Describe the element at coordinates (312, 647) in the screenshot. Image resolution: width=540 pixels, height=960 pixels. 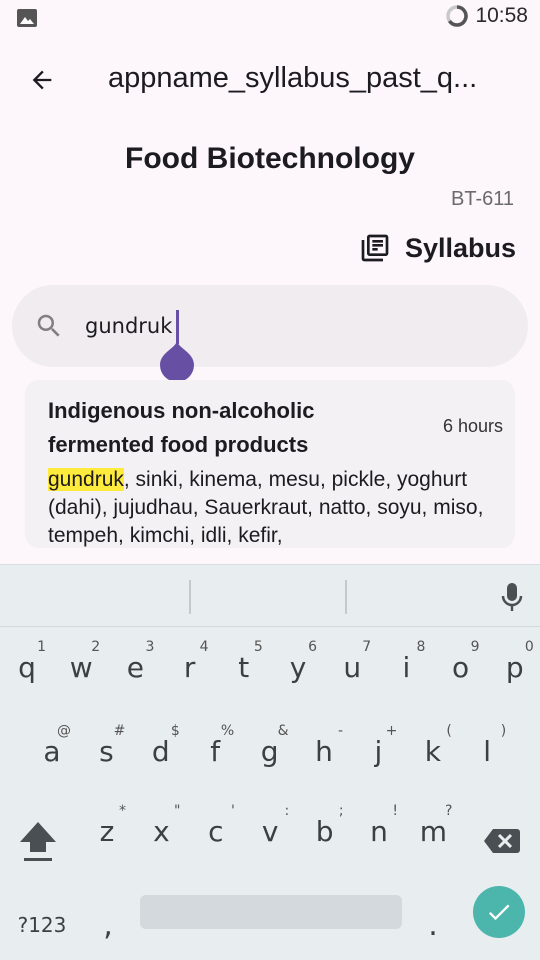
I see `key-hint: 6` at that location.